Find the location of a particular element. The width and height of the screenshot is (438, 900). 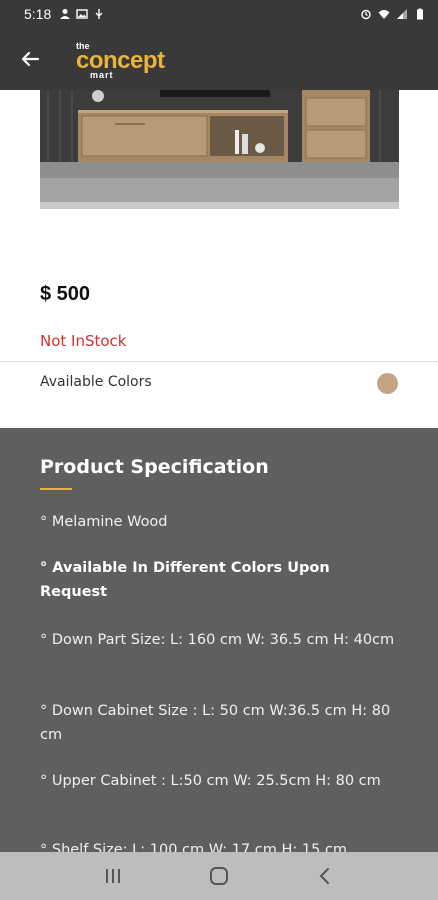

home-button is located at coordinates (219, 876).